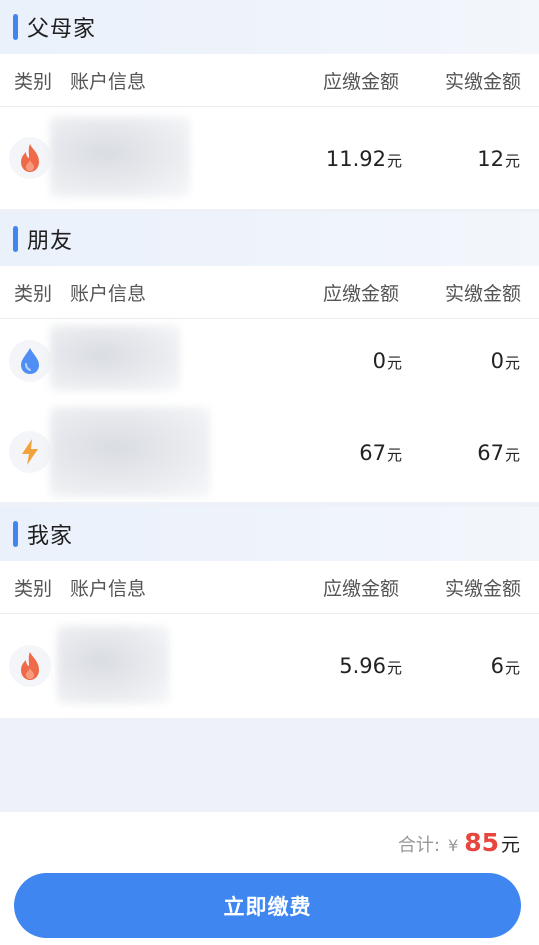 This screenshot has width=539, height=945. Describe the element at coordinates (267, 905) in the screenshot. I see `pay-now-button: 立即缴费` at that location.